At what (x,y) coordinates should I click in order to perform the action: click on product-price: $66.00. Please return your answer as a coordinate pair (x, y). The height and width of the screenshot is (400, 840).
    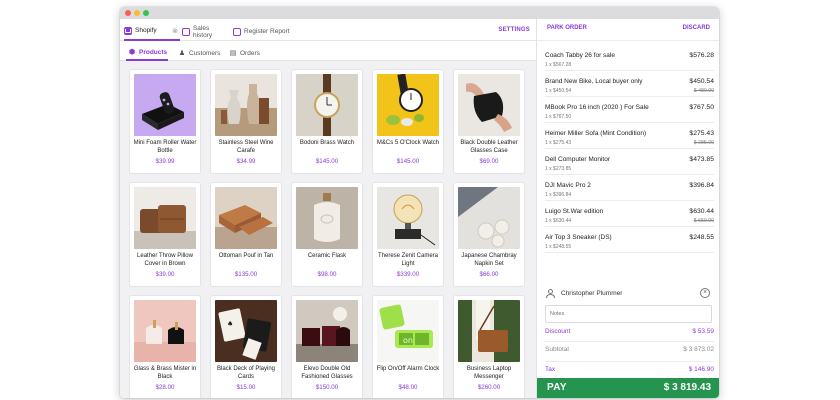
    Looking at the image, I should click on (489, 274).